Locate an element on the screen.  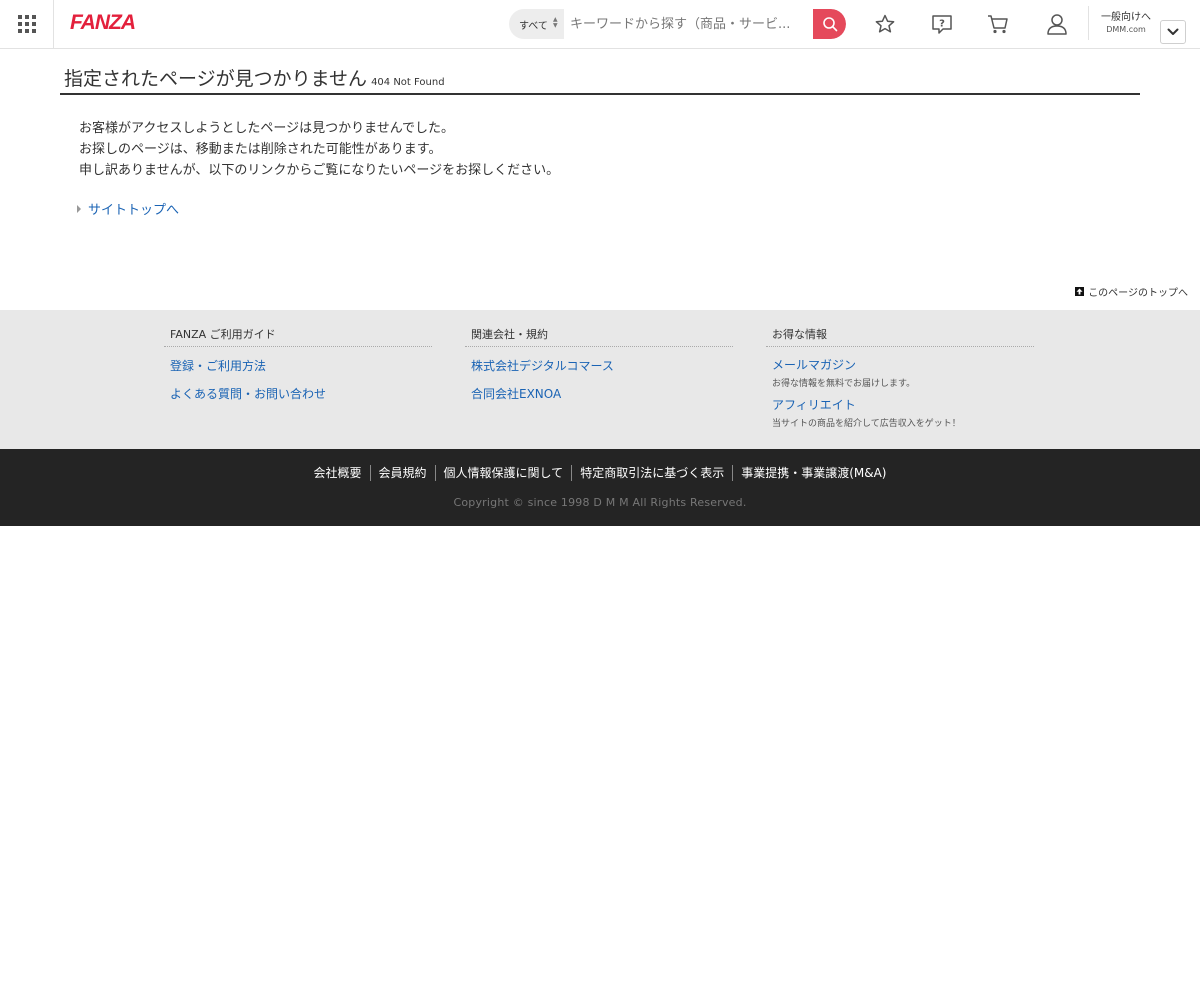
footer-link-newsletter: メールマガジン is located at coordinates (900, 364).